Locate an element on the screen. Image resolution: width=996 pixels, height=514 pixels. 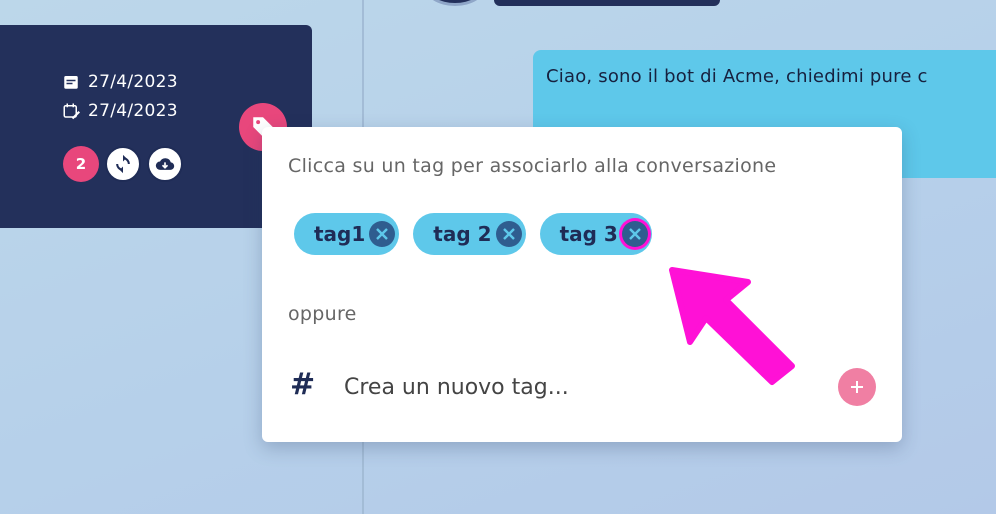
tag-chip-tag1: tag1 is located at coordinates (347, 234).